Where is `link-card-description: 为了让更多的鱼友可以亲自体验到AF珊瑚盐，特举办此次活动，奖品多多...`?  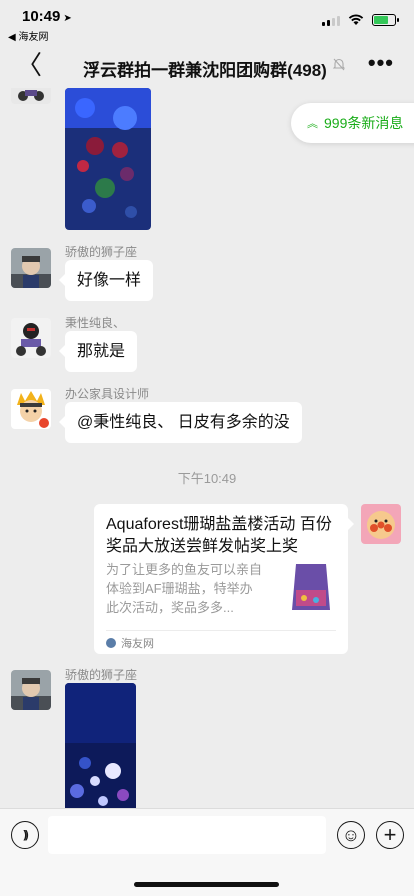 link-card-description: 为了让更多的鱼友可以亲自体验到AF珊瑚盐，特举办此次活动，奖品多多... is located at coordinates (184, 588).